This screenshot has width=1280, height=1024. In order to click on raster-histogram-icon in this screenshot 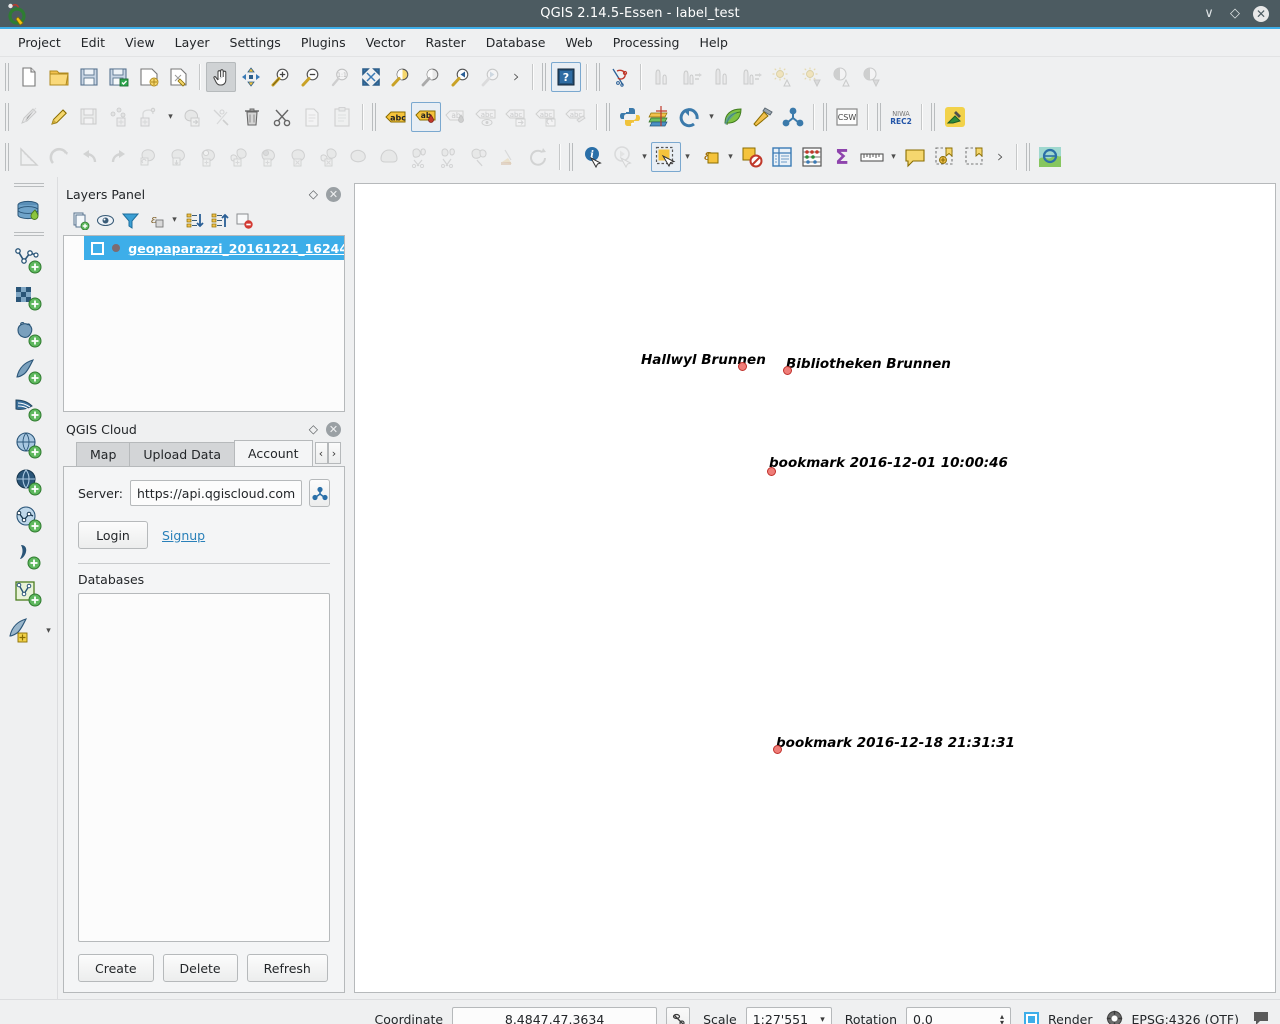, I will do `click(662, 77)`.